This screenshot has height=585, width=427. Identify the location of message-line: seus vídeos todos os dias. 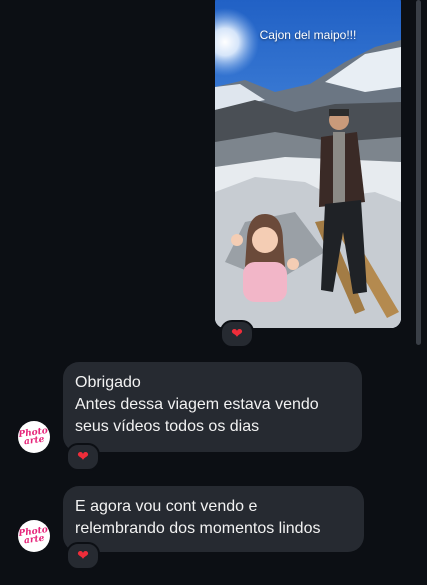
(167, 426).